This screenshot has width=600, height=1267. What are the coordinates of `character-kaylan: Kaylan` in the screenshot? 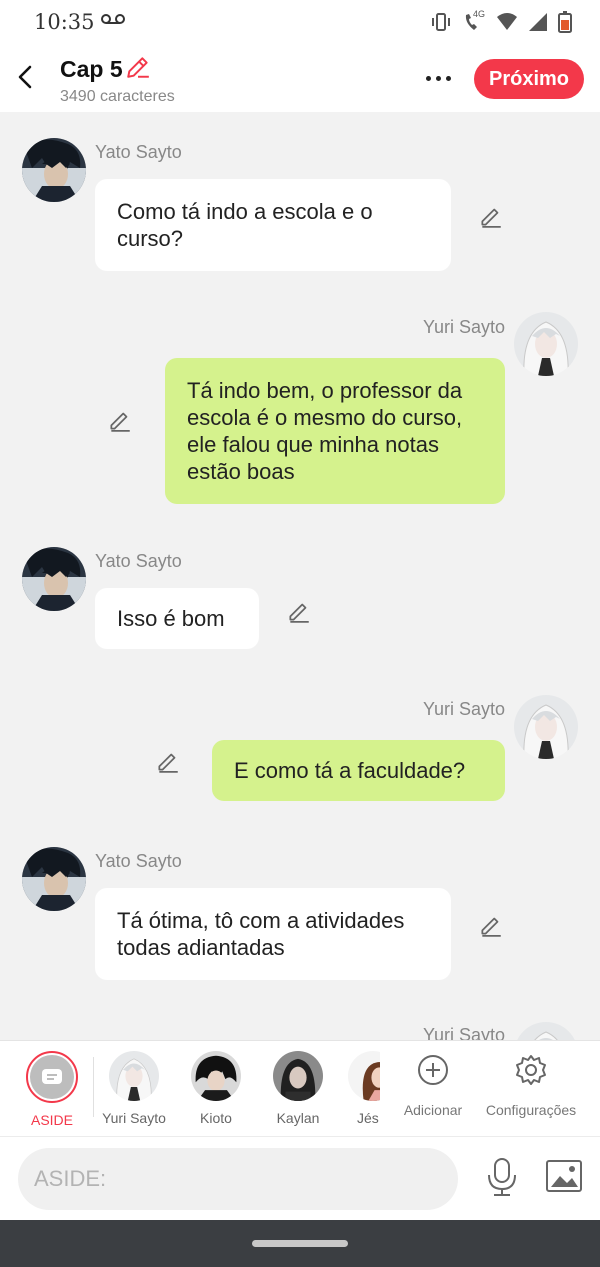 It's located at (298, 1088).